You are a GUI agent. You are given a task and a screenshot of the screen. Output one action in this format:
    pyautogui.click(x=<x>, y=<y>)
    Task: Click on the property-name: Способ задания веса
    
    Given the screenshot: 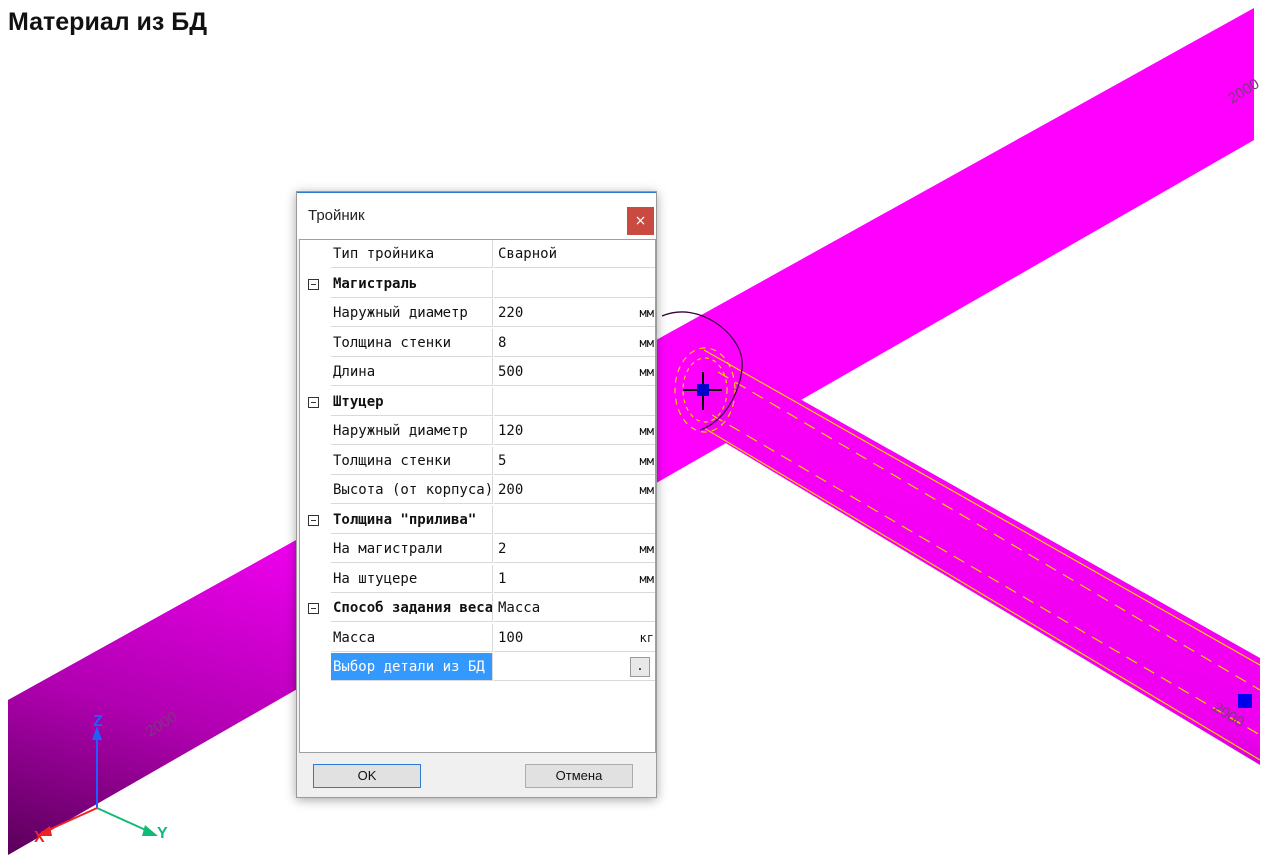 What is the action you would take?
    pyautogui.click(x=412, y=608)
    